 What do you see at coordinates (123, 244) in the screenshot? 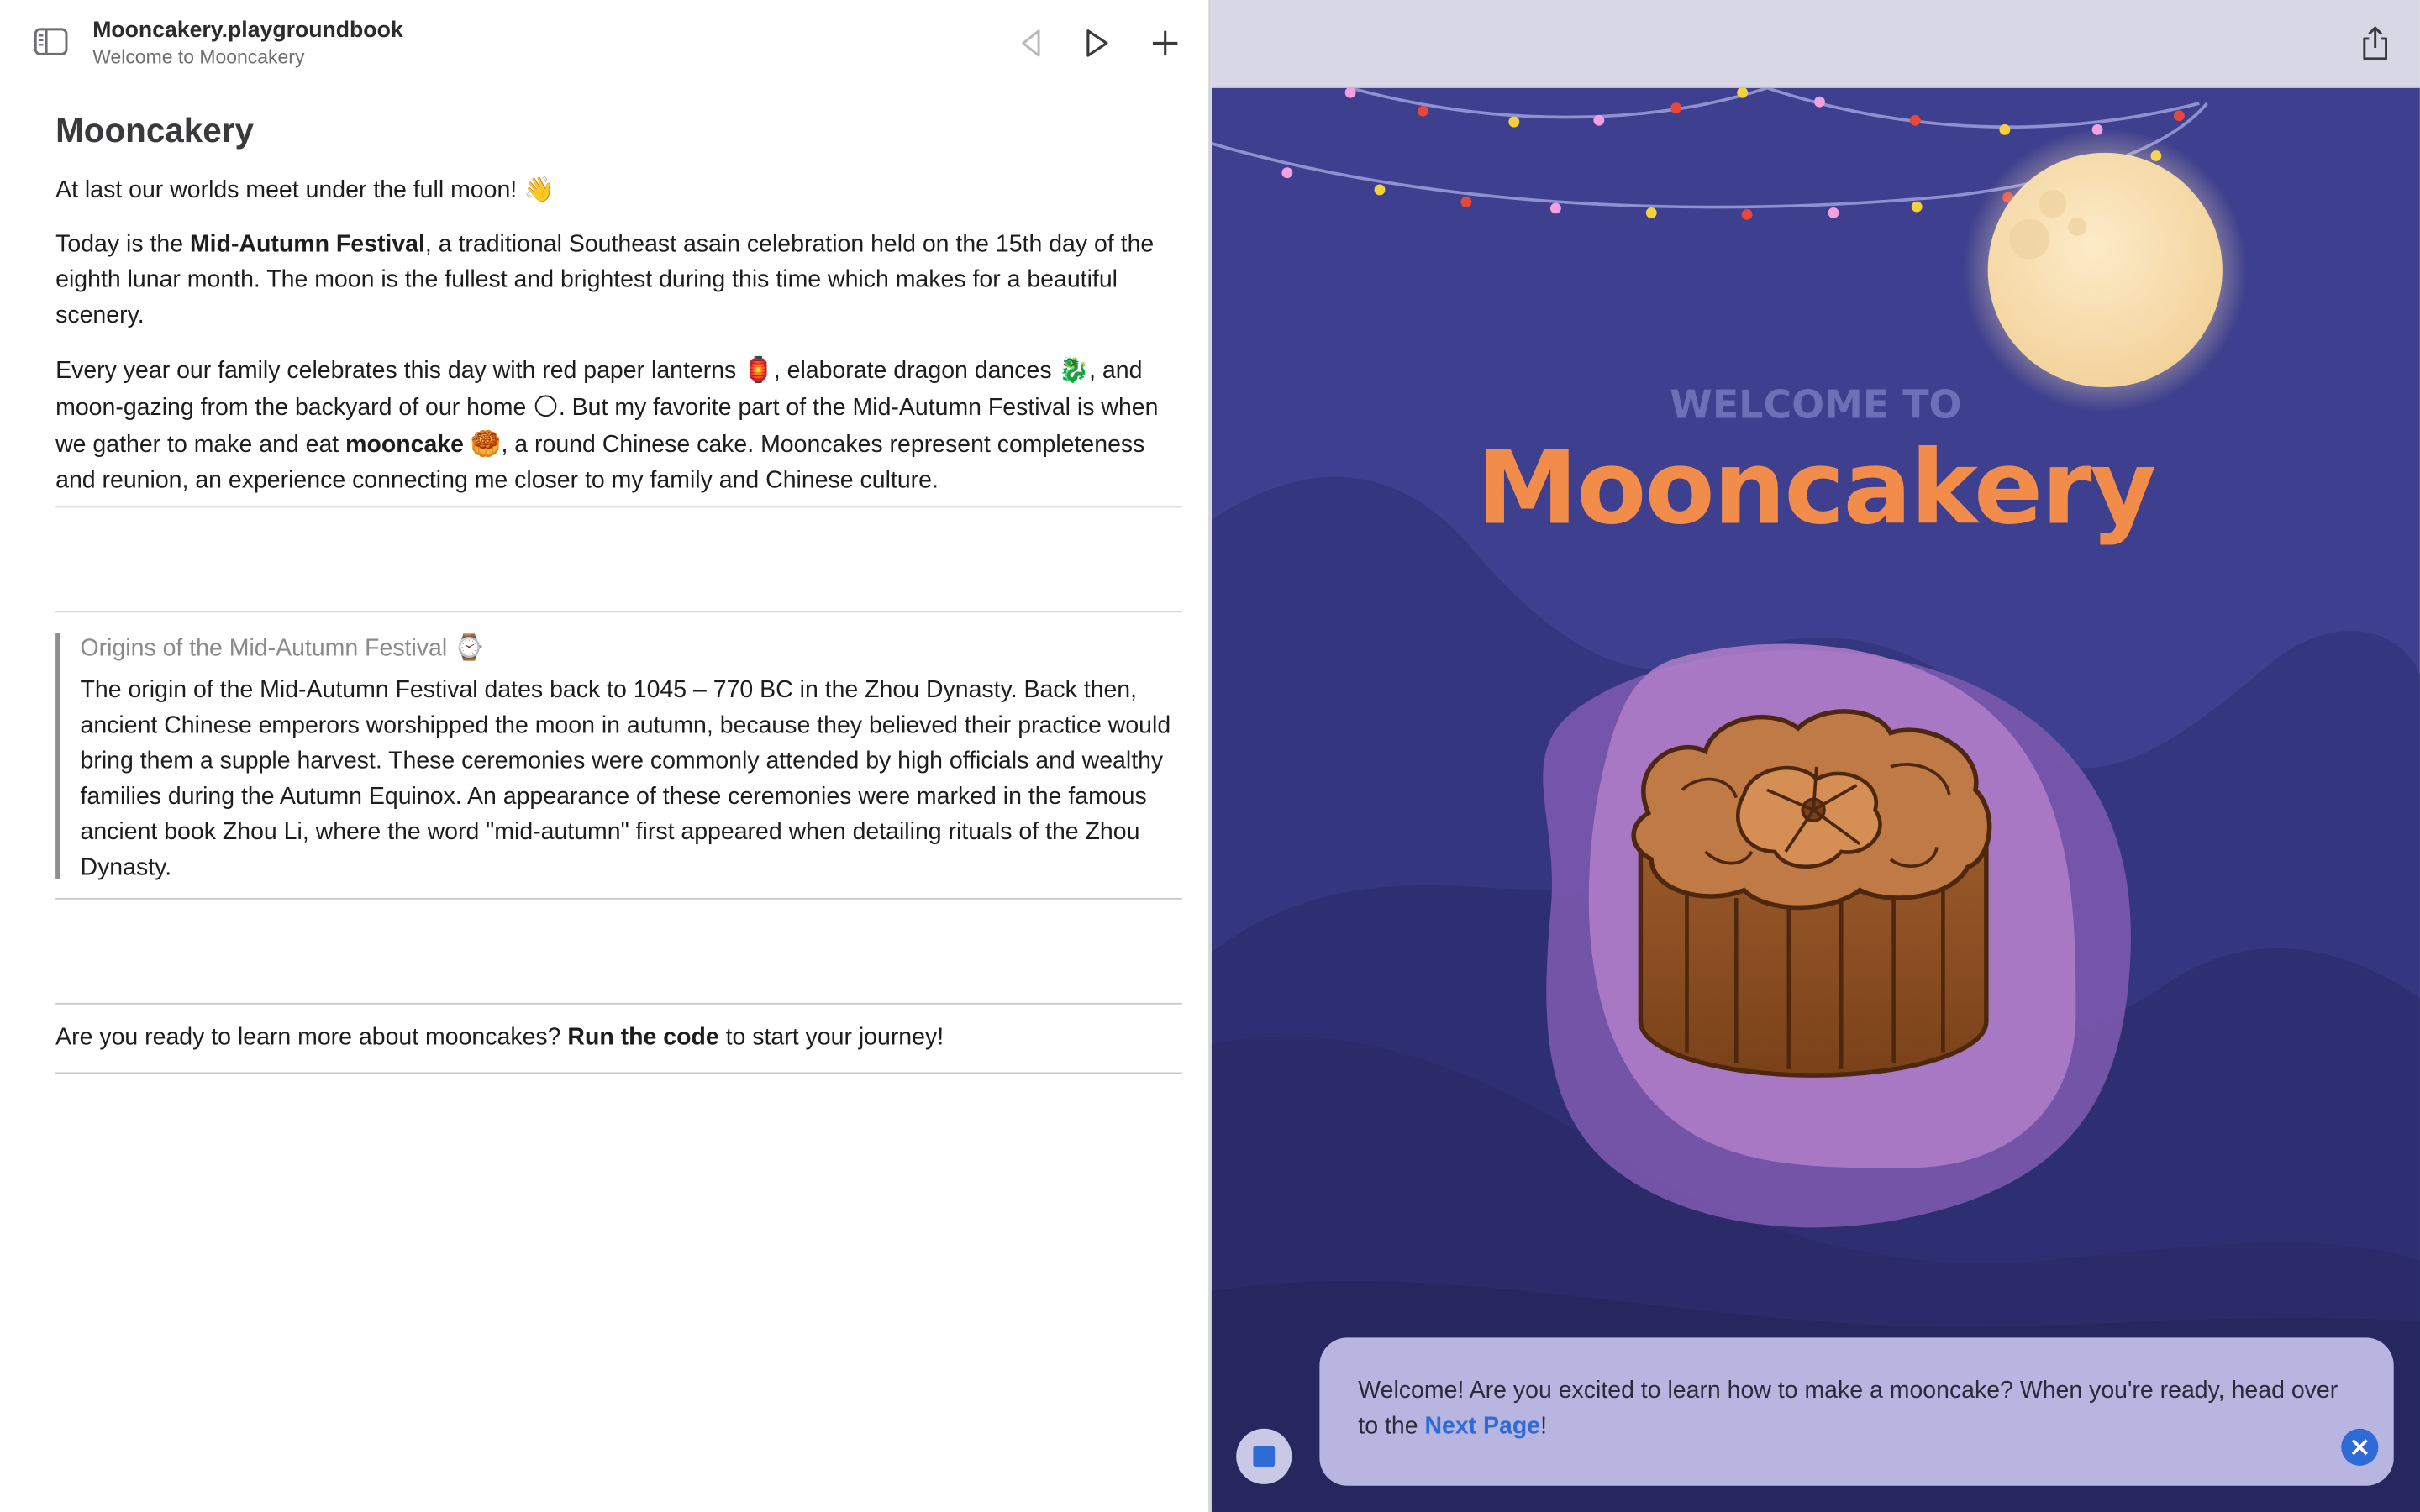
I see `festival-text-a: Today is the` at bounding box center [123, 244].